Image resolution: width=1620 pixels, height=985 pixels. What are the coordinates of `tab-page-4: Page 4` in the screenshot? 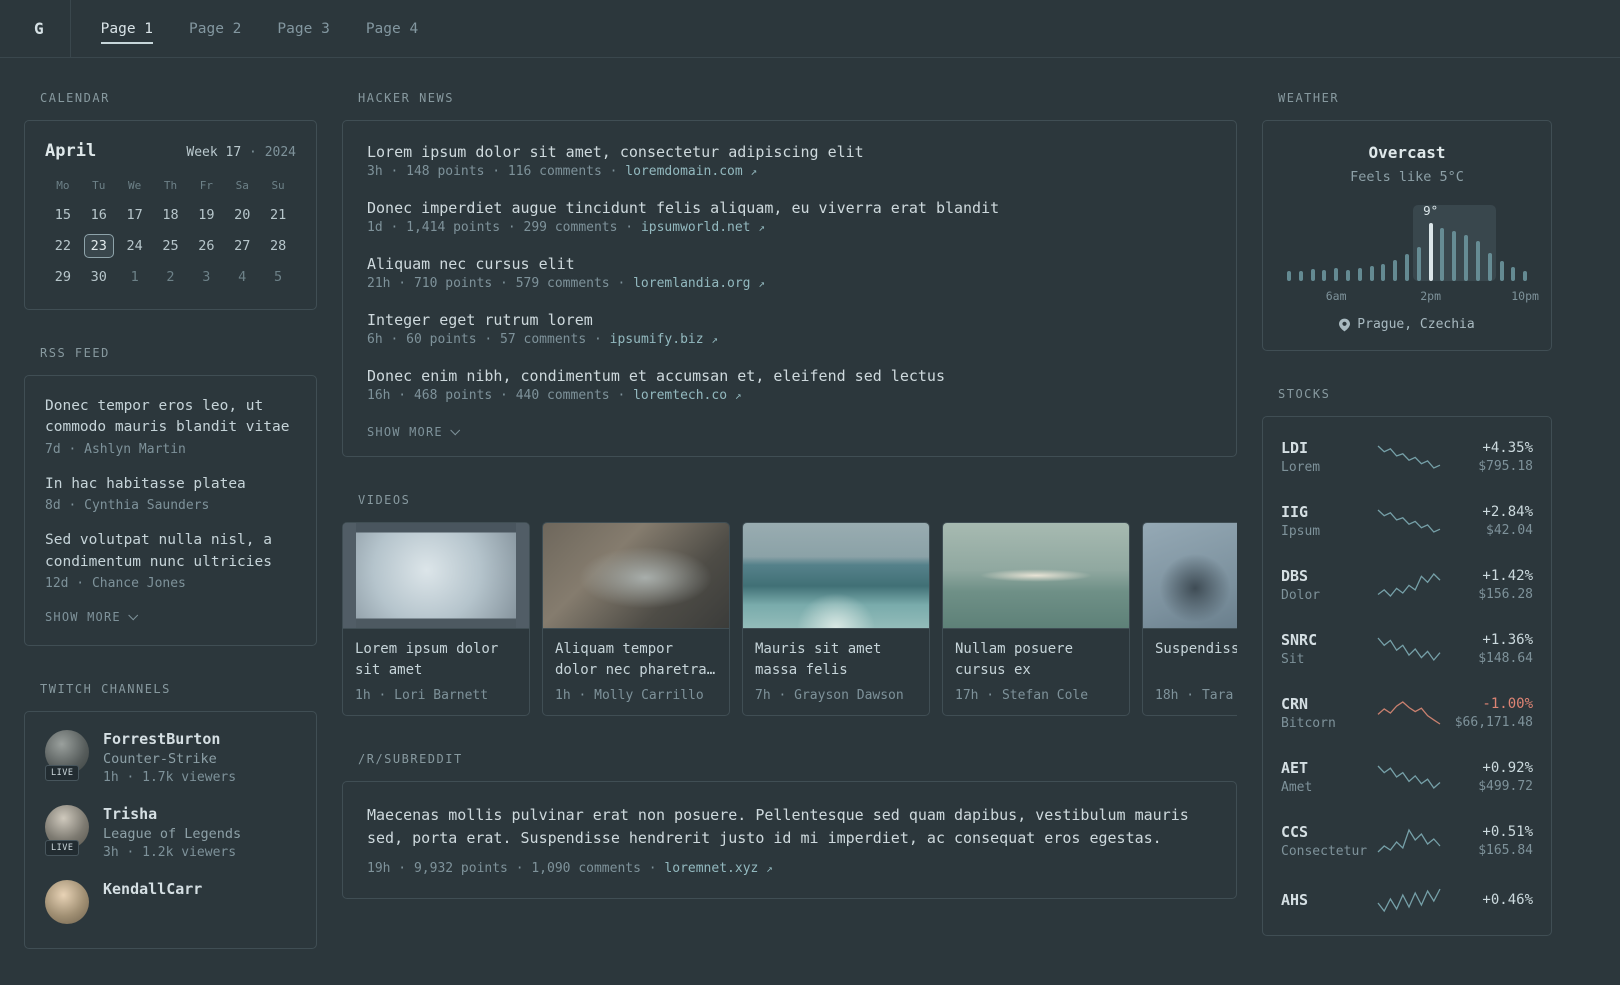 It's located at (392, 29).